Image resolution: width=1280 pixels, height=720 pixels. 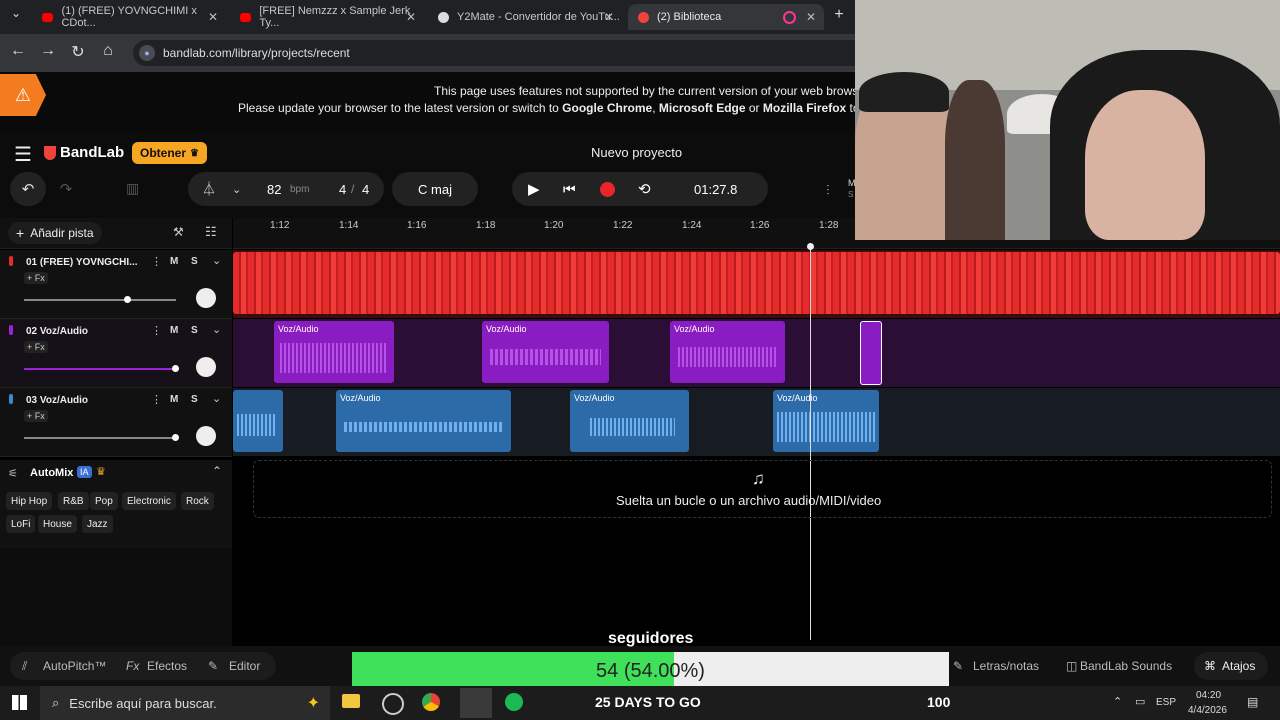 What do you see at coordinates (365, 189) in the screenshot?
I see `time-sig-denominator: 4` at bounding box center [365, 189].